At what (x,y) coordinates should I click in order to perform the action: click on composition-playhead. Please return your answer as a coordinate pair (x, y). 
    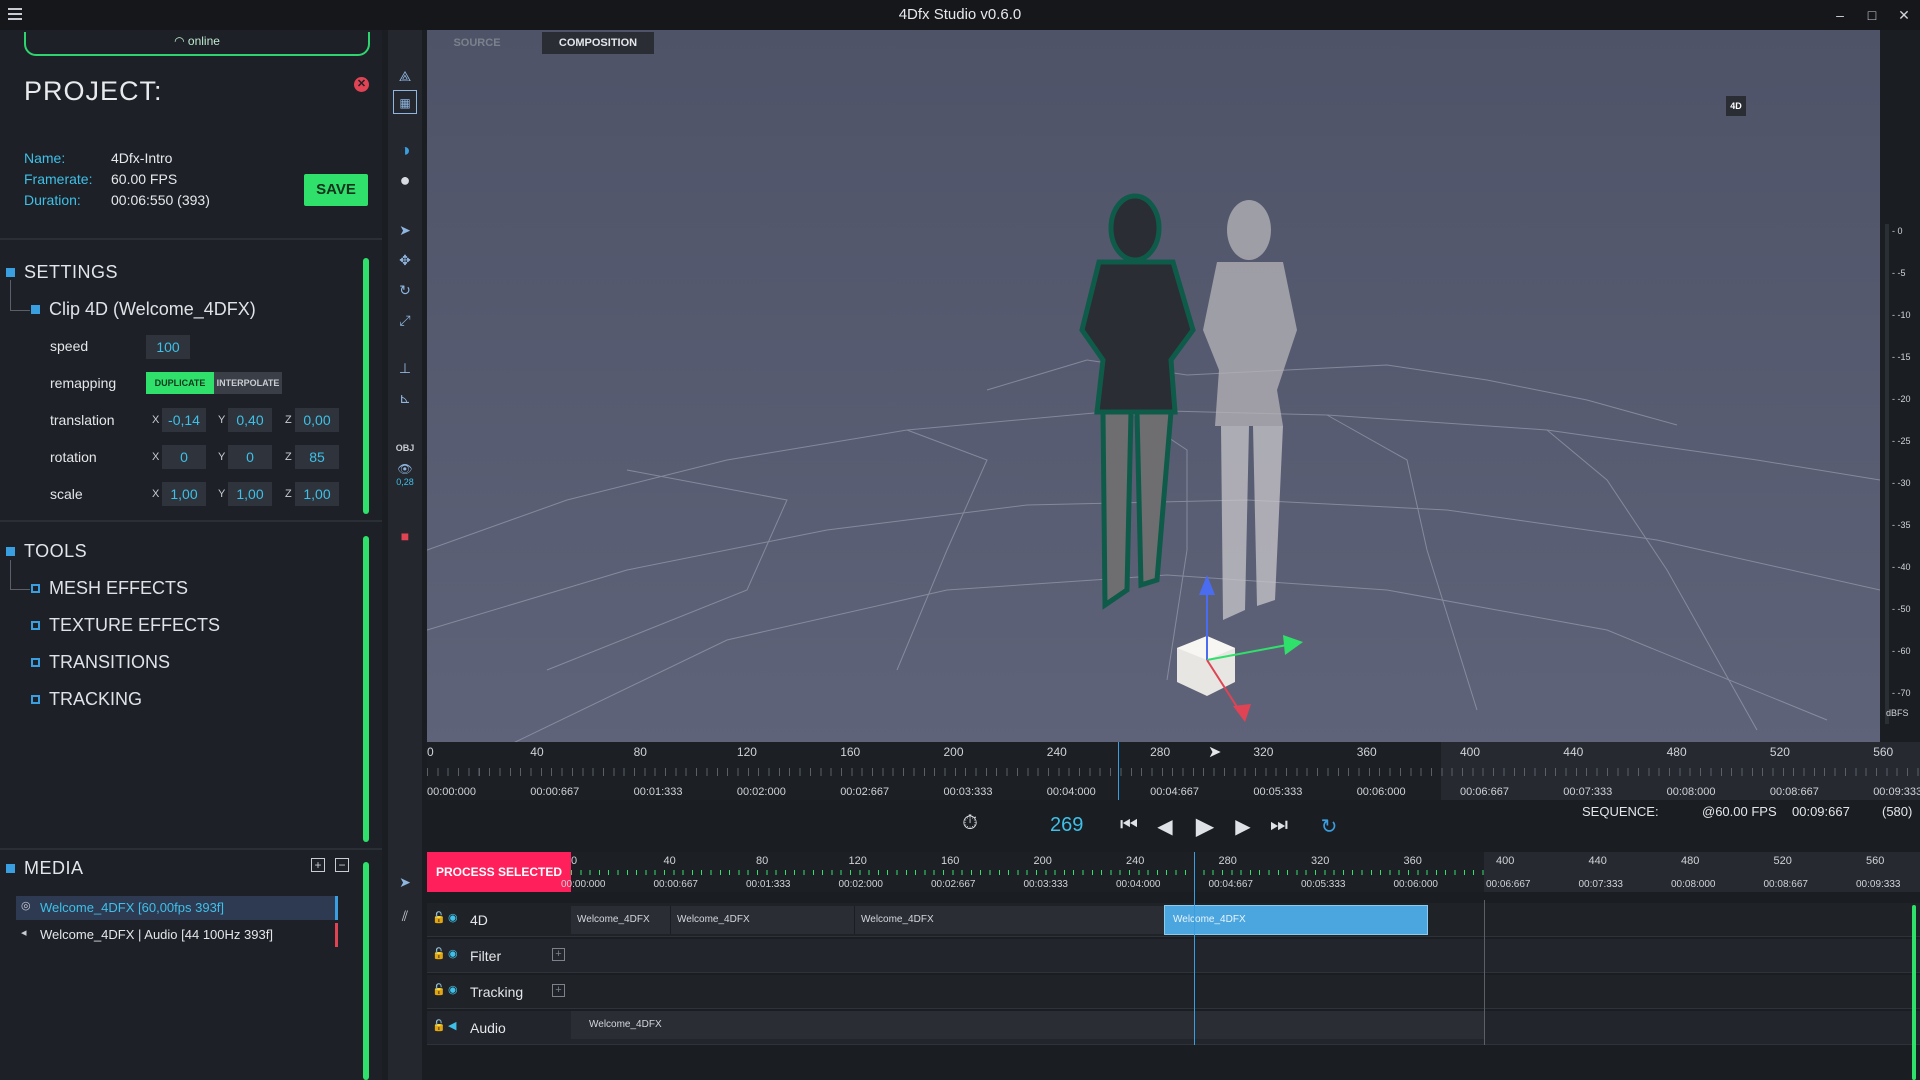
    Looking at the image, I should click on (1194, 948).